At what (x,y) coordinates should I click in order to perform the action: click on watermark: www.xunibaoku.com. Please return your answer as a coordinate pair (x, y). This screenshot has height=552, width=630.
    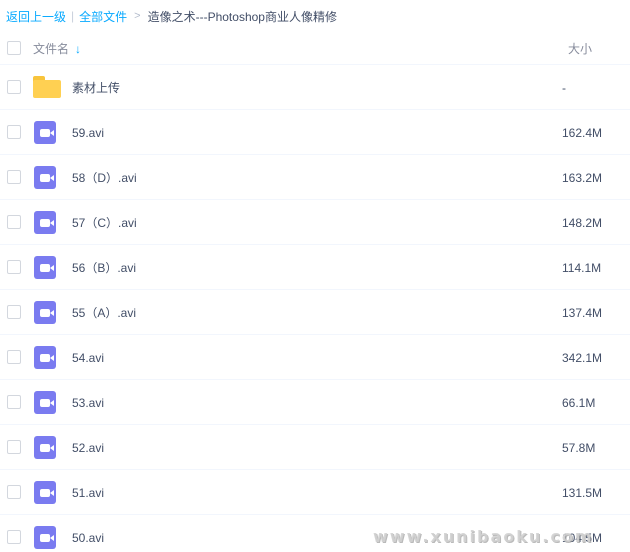
    Looking at the image, I should click on (483, 536).